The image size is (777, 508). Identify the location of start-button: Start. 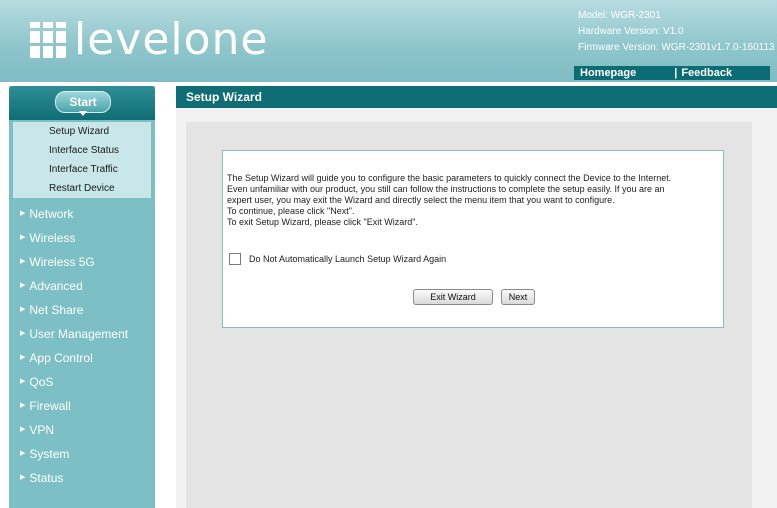
(83, 103).